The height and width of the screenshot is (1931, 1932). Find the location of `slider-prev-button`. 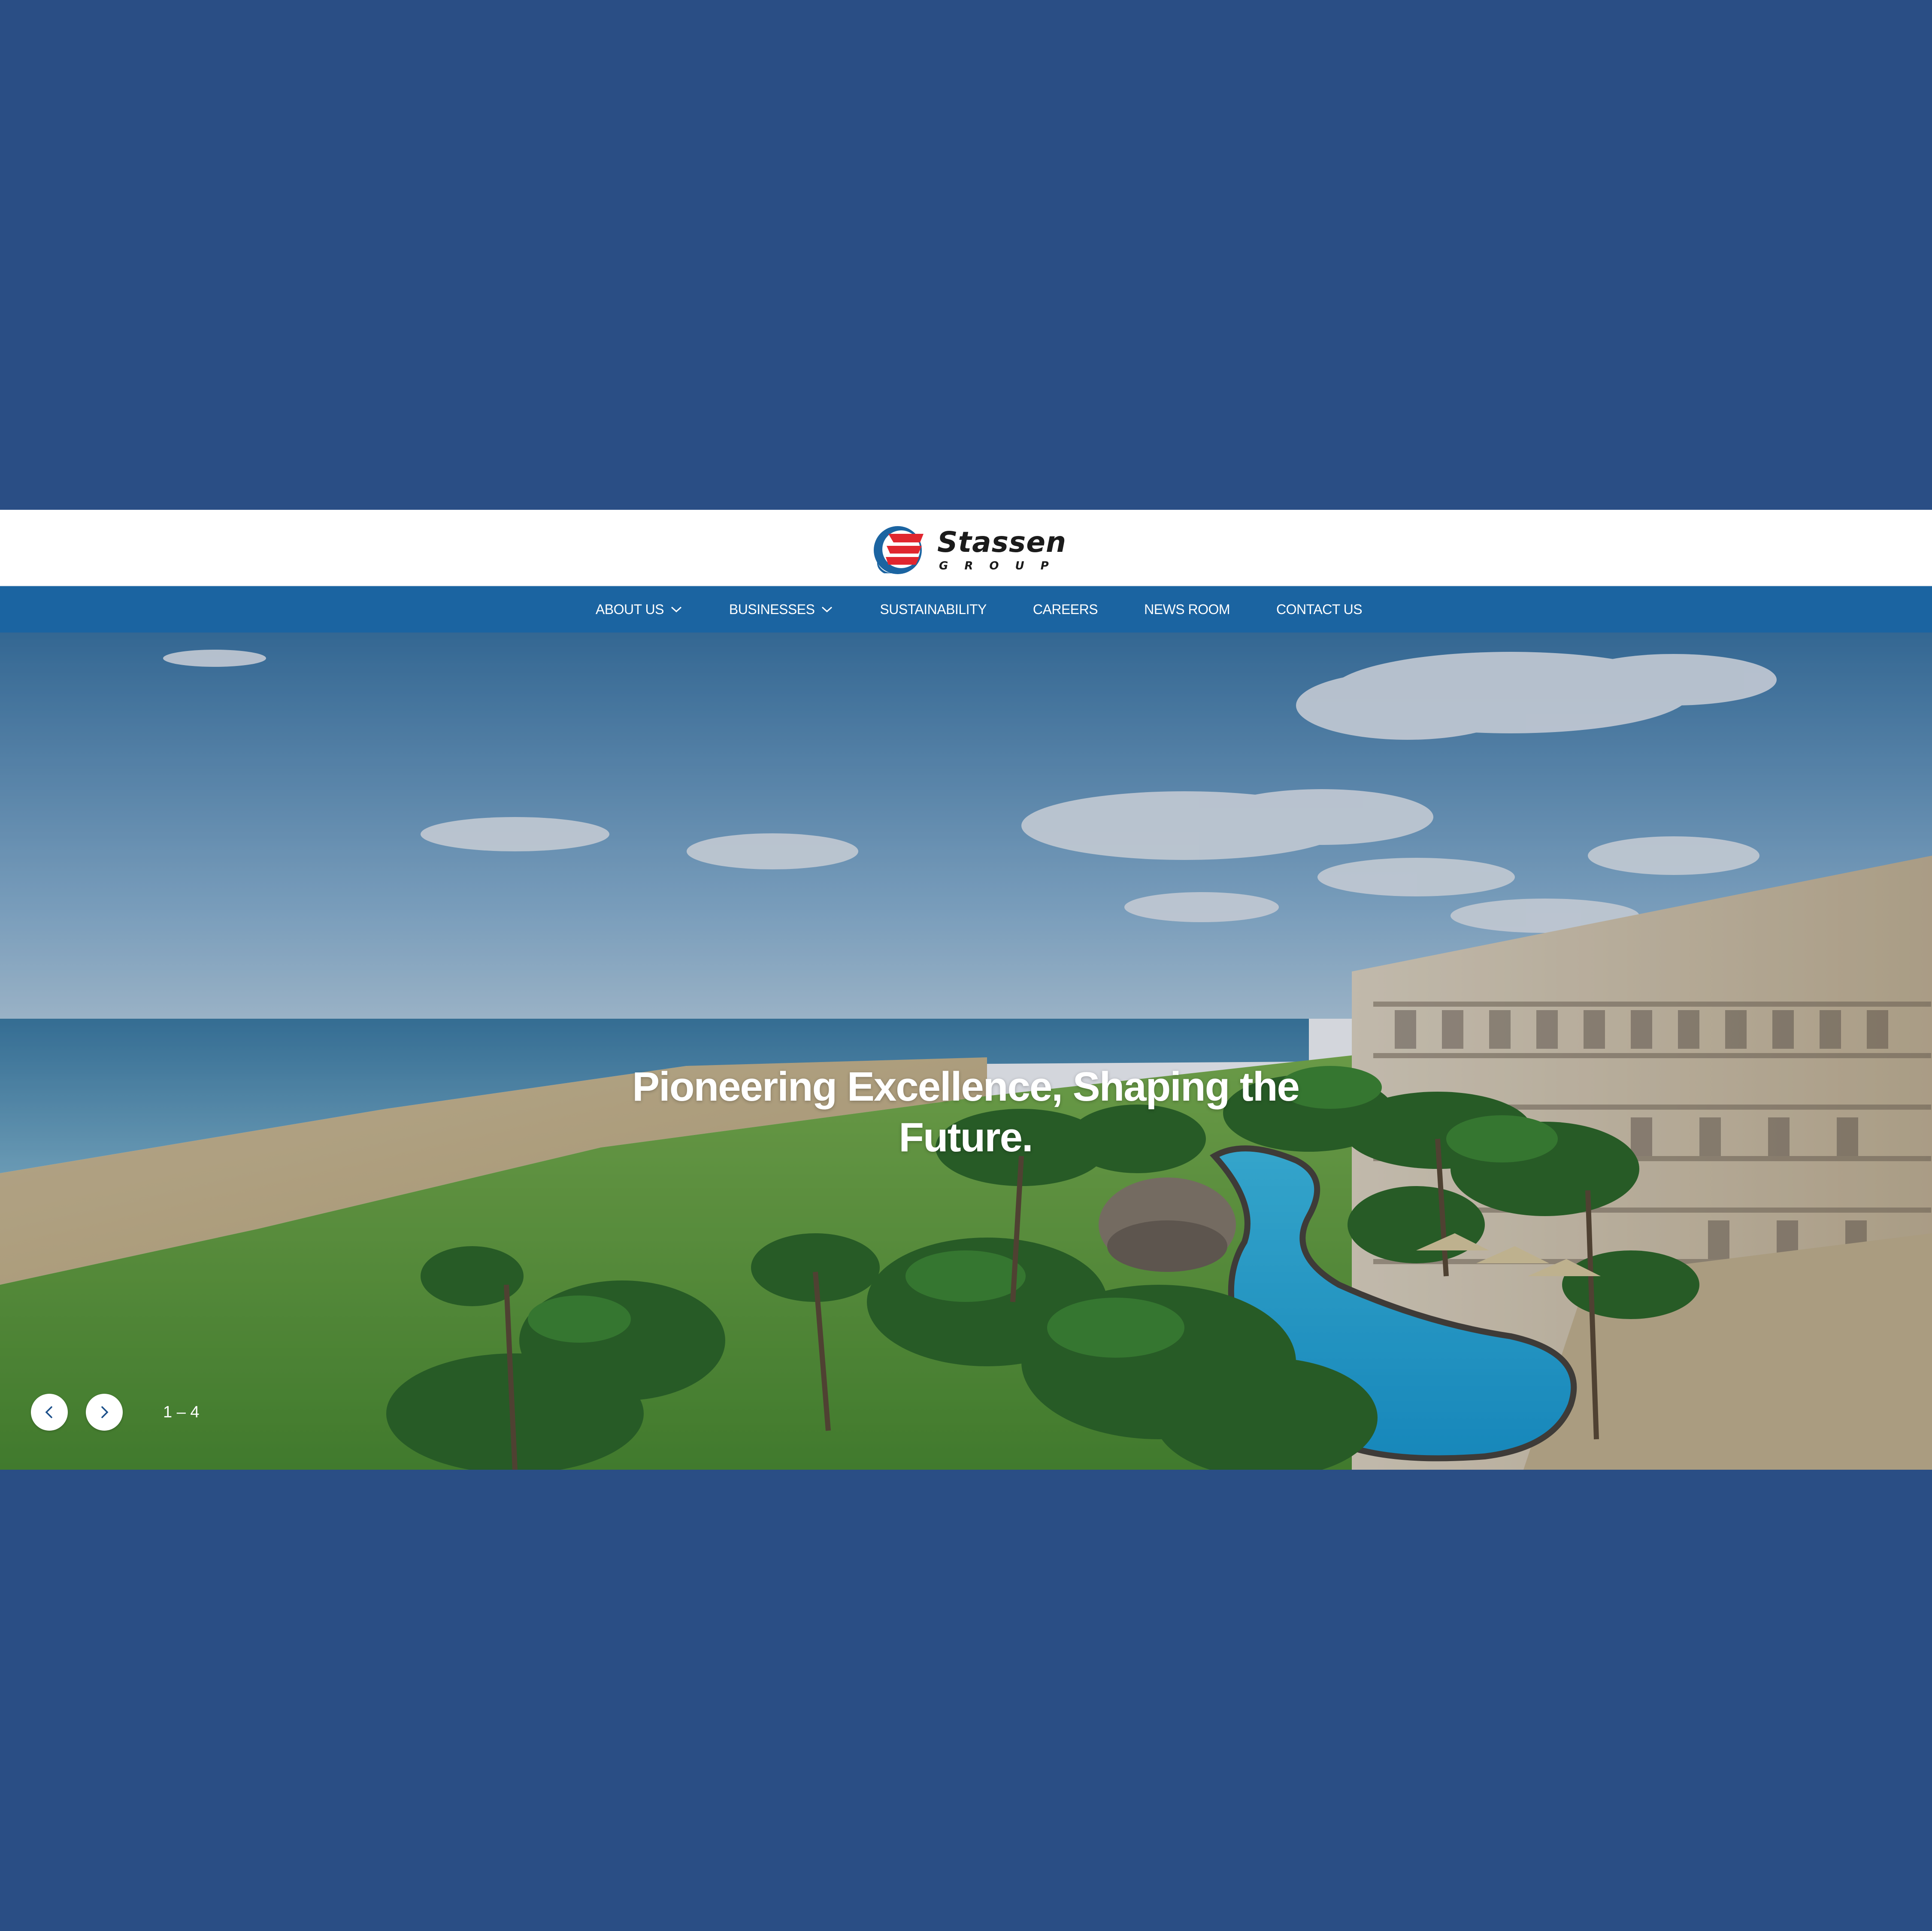

slider-prev-button is located at coordinates (49, 1412).